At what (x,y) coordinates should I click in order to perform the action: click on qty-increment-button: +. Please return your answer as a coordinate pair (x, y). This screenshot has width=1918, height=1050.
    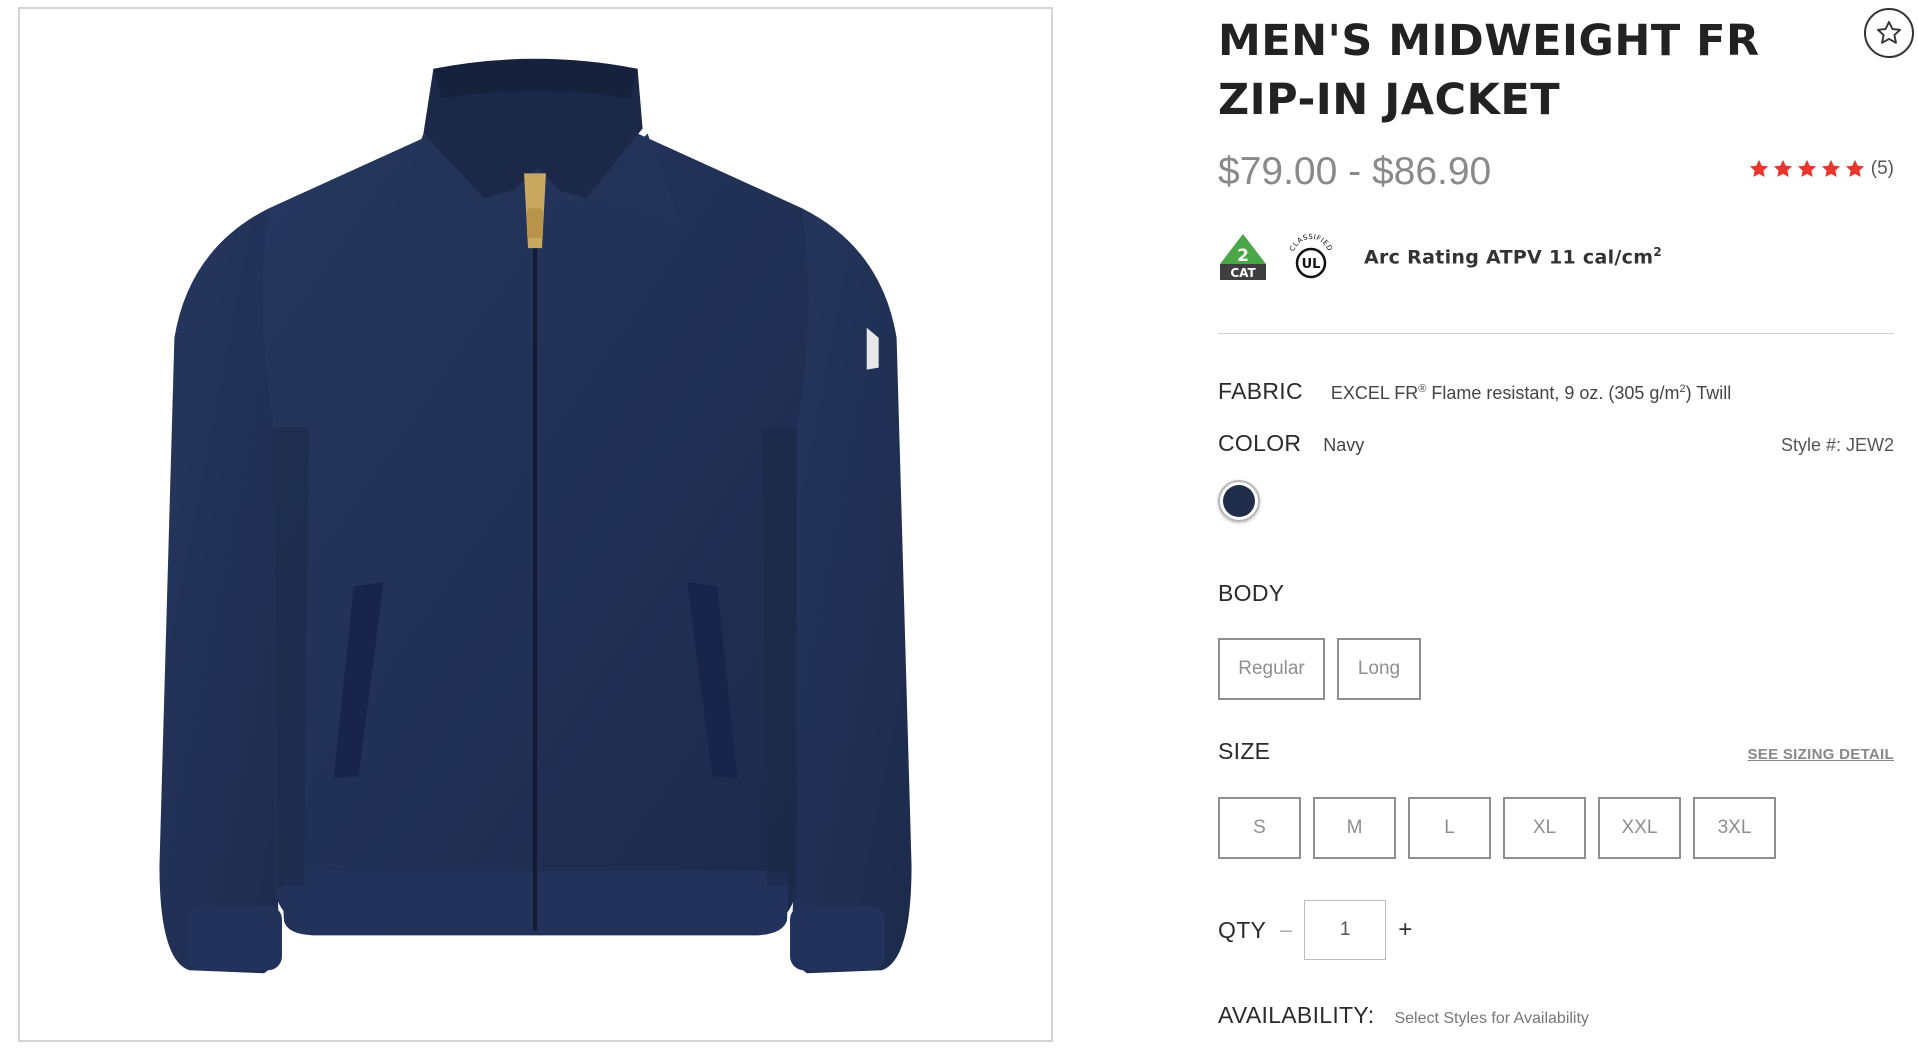
    Looking at the image, I should click on (1405, 930).